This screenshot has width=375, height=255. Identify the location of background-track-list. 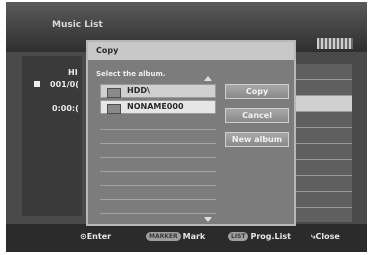
(324, 143).